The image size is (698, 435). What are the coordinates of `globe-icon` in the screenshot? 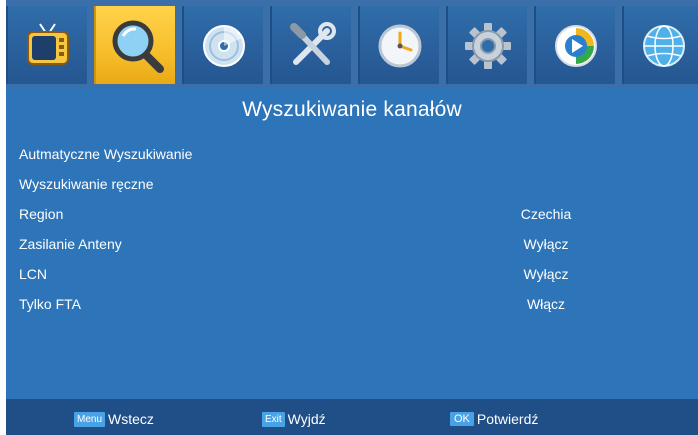 It's located at (664, 46).